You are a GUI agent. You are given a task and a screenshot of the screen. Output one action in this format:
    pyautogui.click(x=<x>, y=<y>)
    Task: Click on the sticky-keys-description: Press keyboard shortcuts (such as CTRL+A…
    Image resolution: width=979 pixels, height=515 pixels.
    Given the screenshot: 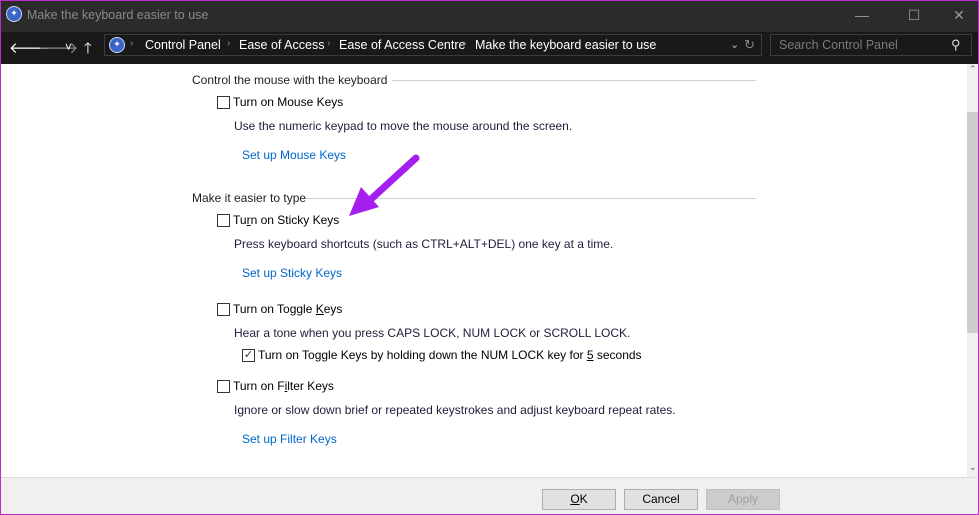 What is the action you would take?
    pyautogui.click(x=424, y=244)
    